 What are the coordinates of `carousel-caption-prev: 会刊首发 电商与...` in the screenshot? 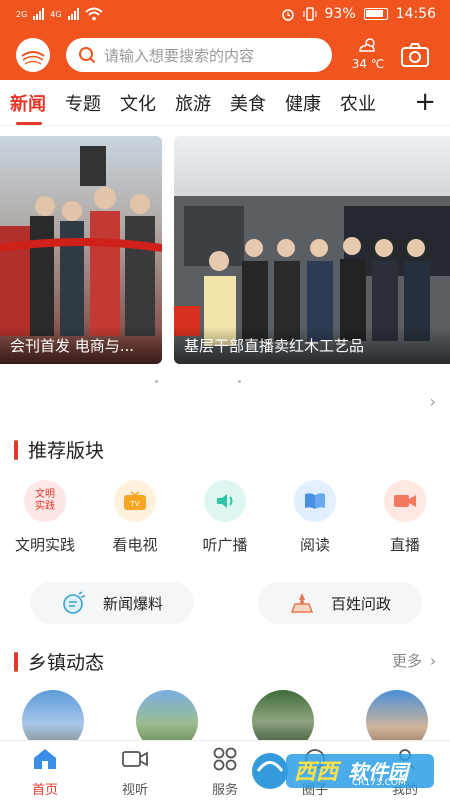 It's located at (81, 345).